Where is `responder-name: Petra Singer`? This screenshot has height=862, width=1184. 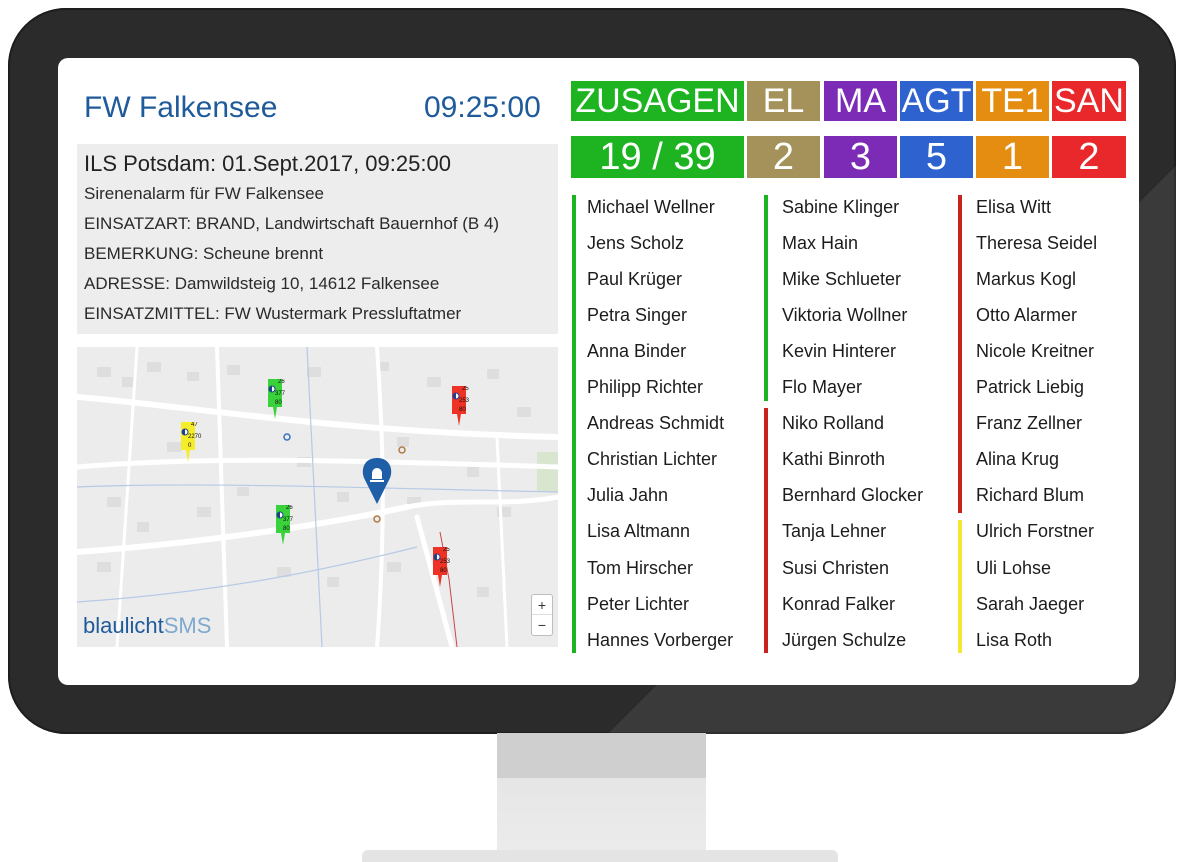 responder-name: Petra Singer is located at coordinates (637, 315).